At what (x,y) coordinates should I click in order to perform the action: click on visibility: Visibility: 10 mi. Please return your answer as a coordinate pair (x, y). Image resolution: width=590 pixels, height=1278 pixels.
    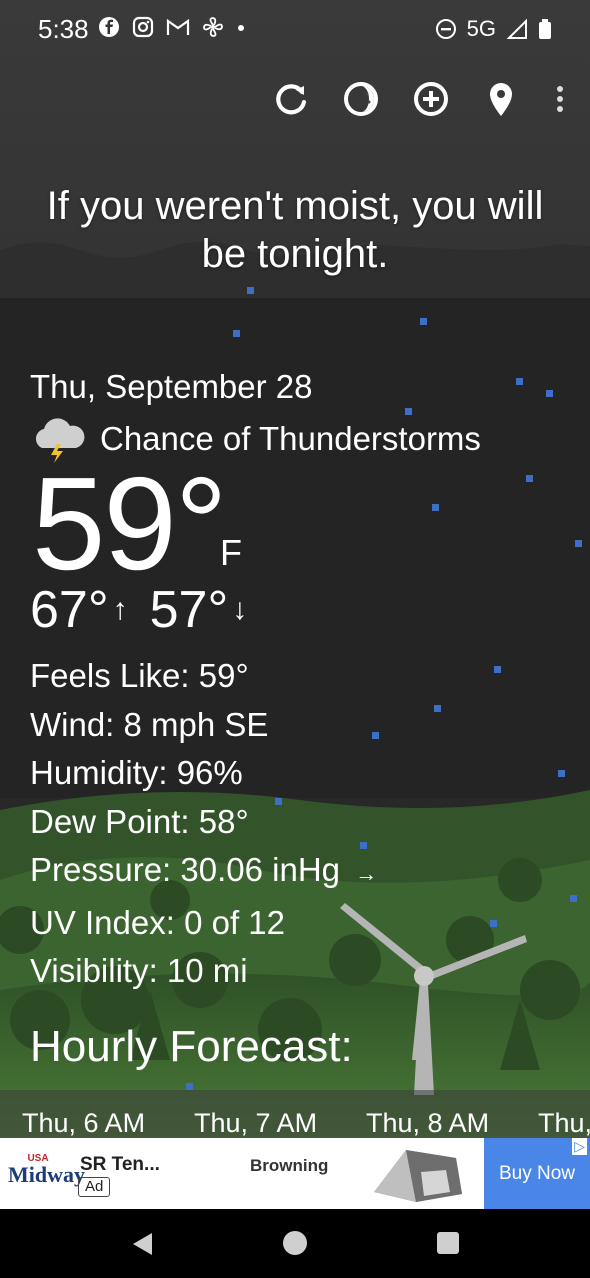
    Looking at the image, I should click on (139, 970).